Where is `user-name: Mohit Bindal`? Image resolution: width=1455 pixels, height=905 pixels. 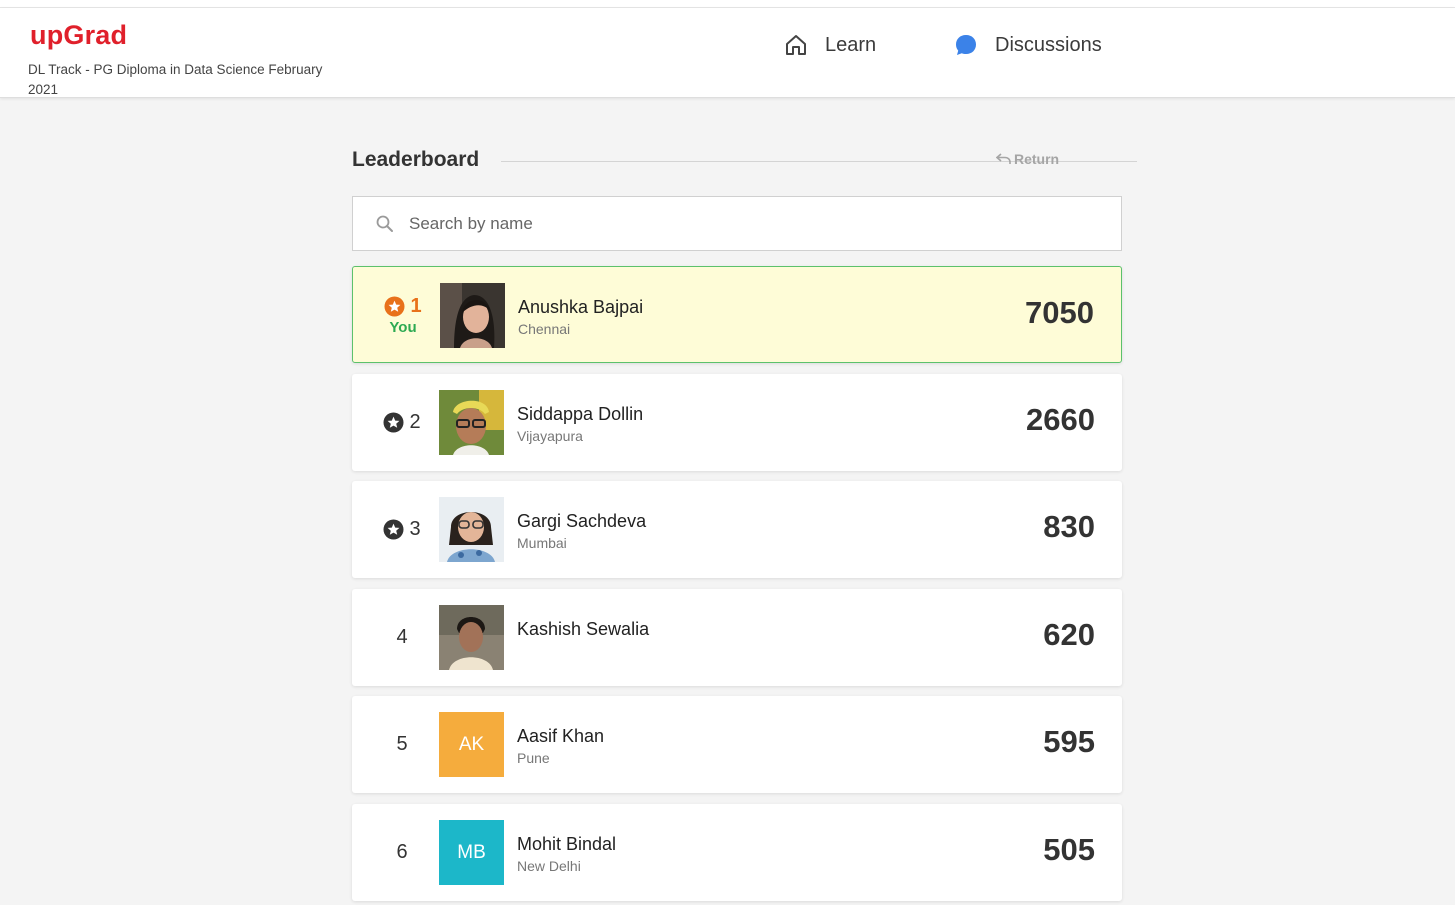
user-name: Mohit Bindal is located at coordinates (567, 844).